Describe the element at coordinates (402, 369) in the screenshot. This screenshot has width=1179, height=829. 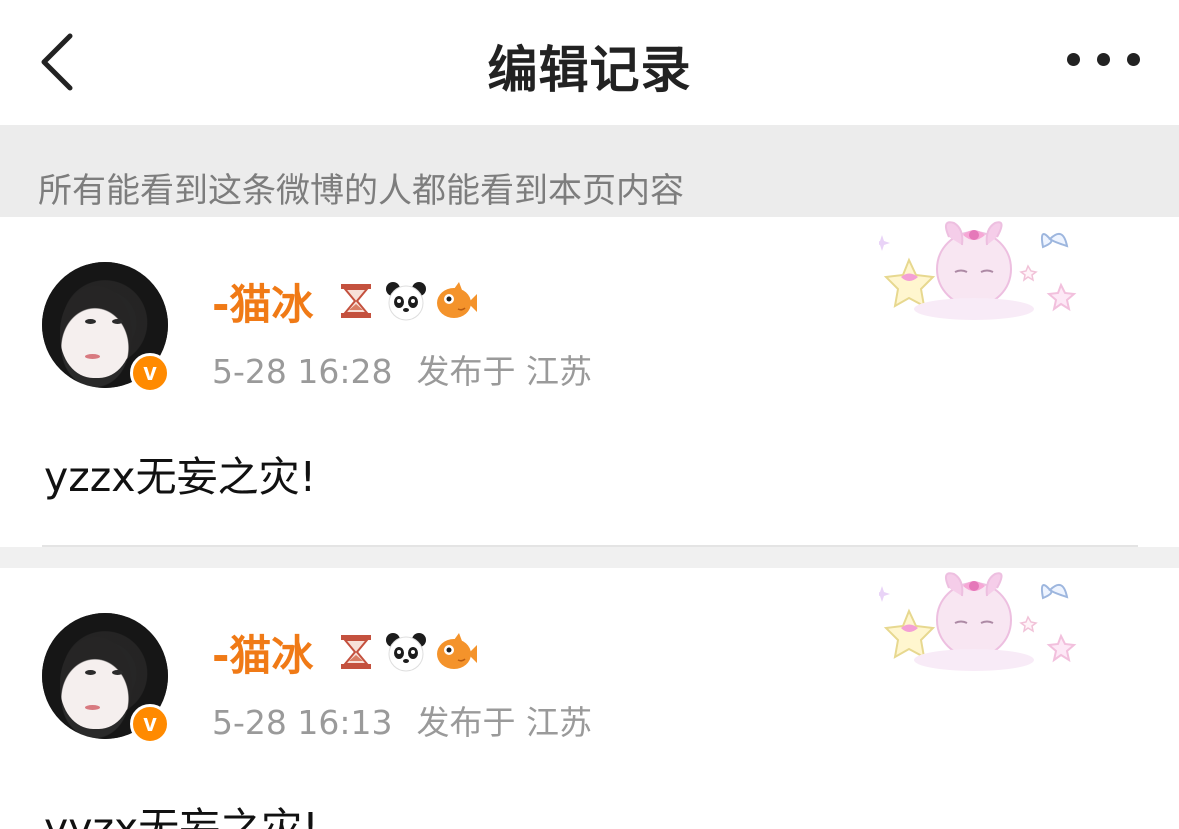
I see `post-meta: 5-28 16:28 发布于 江苏` at that location.